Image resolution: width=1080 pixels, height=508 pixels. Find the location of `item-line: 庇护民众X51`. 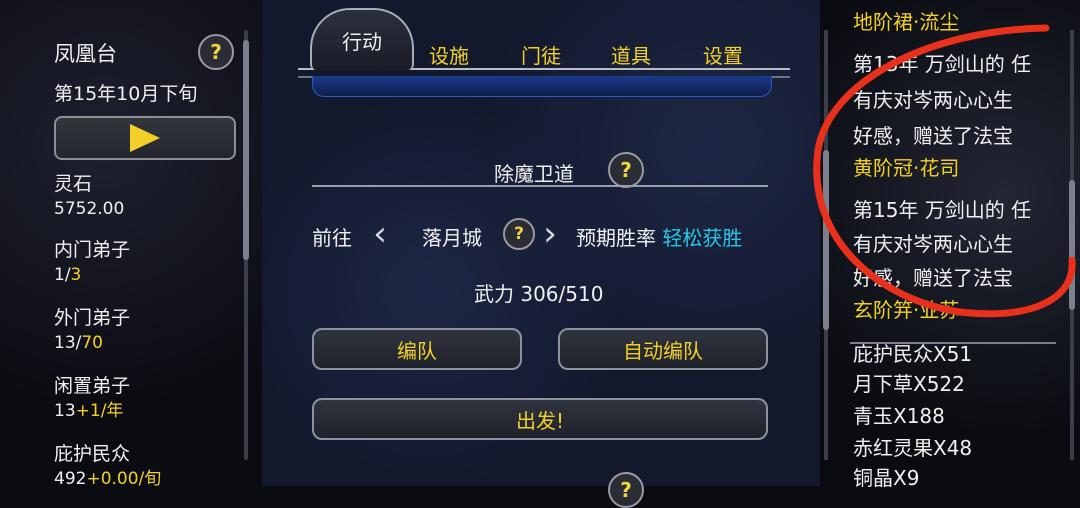

item-line: 庇护民众X51 is located at coordinates (913, 354).